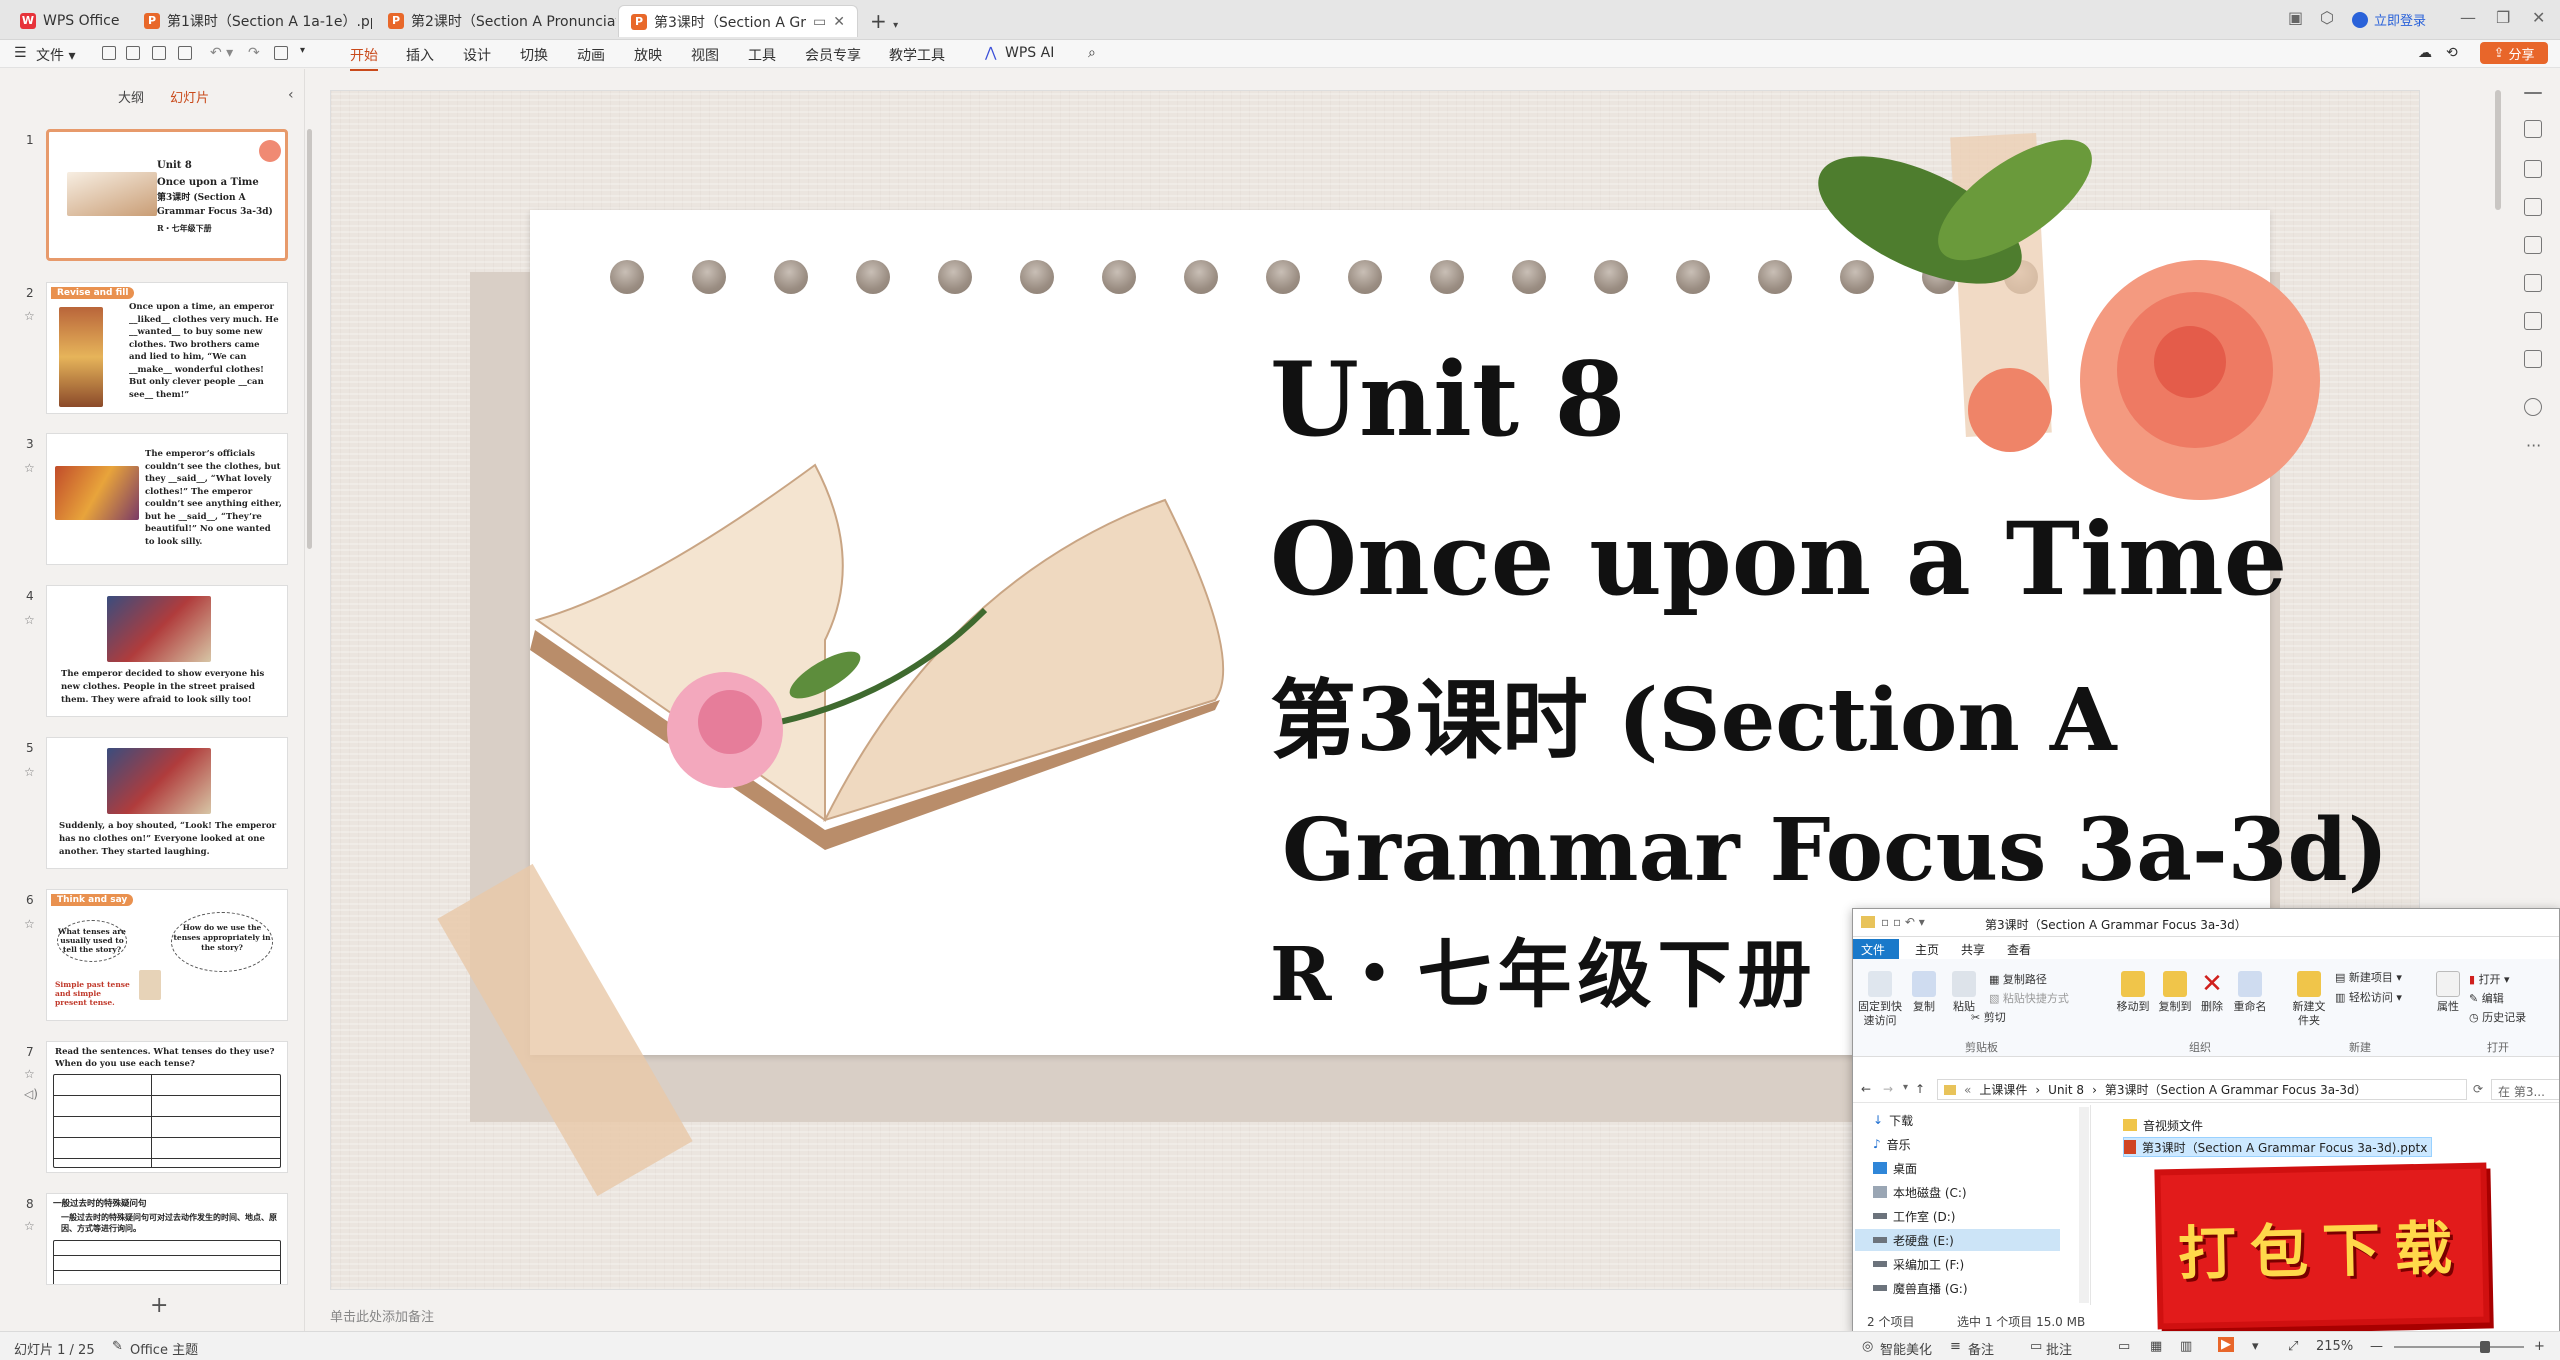 The width and height of the screenshot is (2560, 1360). Describe the element at coordinates (309, 339) in the screenshot. I see `panel-scrollbar` at that location.